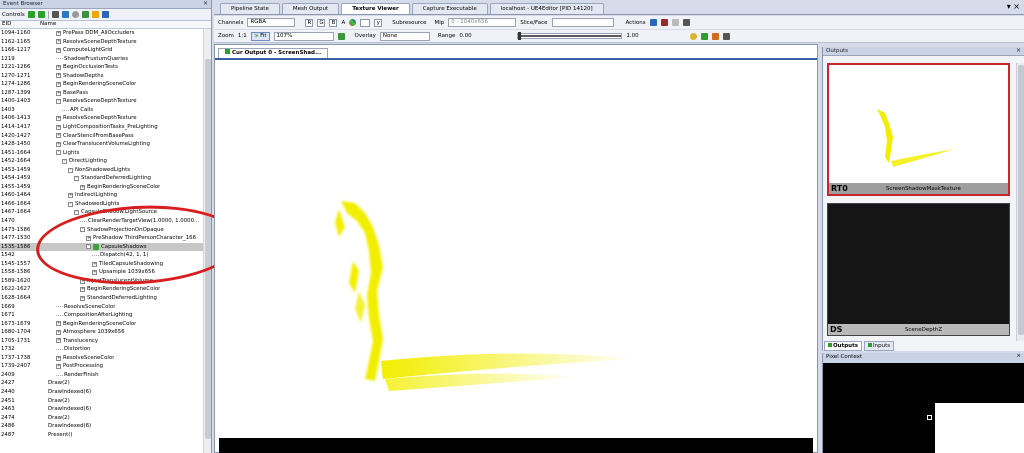 The width and height of the screenshot is (1024, 453). I want to click on event-row: 1466-1664 - ShadowedLights, so click(102, 204).